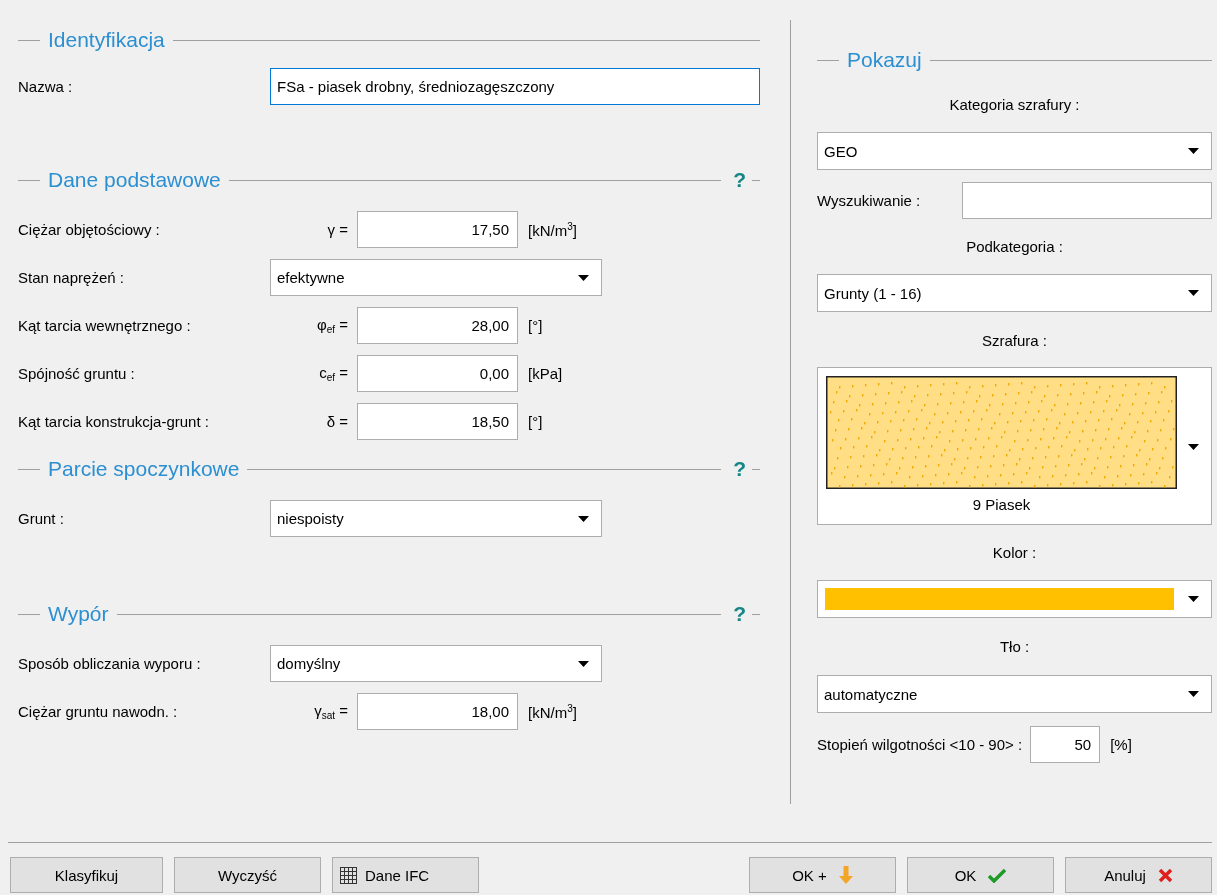 The width and height of the screenshot is (1217, 895). I want to click on field-label: Kąt tarcia konstrukcja-grunt :, so click(114, 421).